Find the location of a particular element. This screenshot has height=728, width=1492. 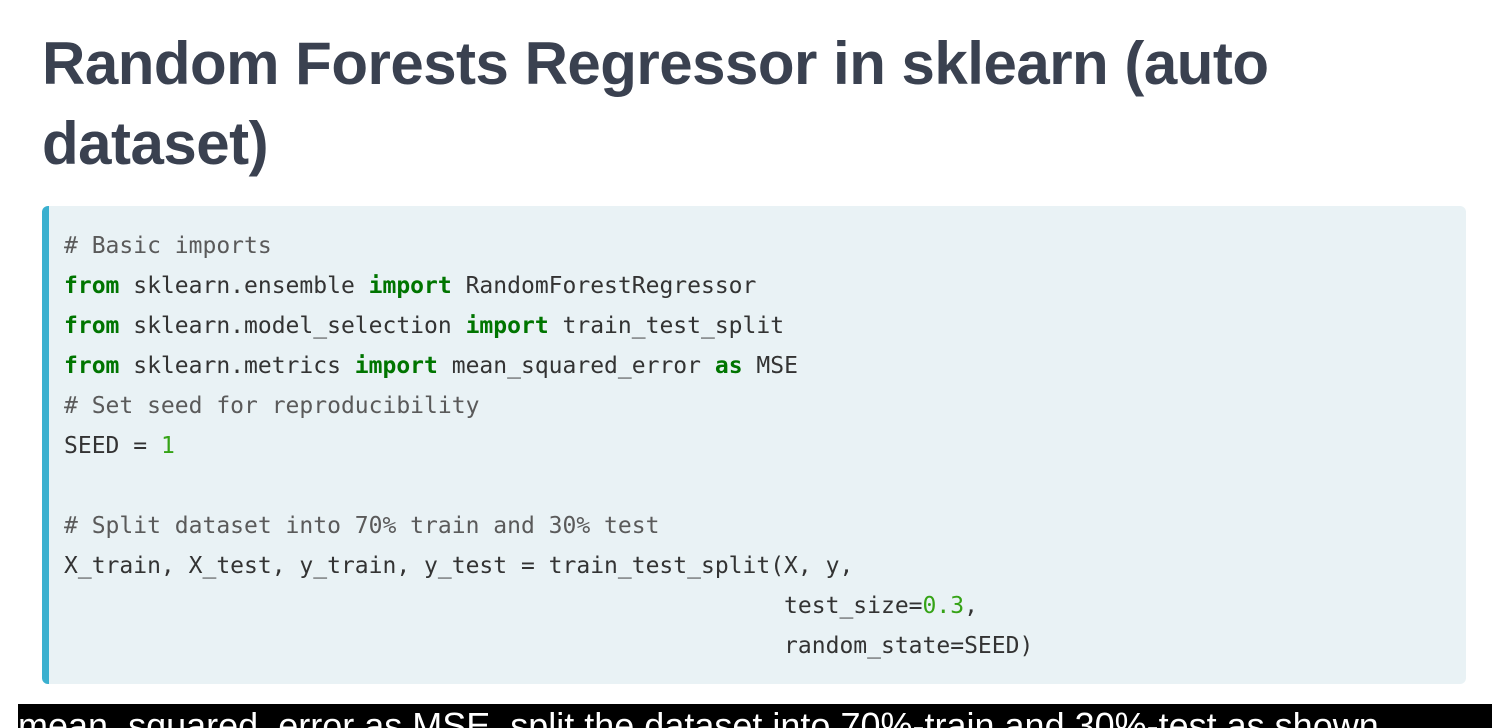

code-line-6: SEED = 1 is located at coordinates (765, 446).